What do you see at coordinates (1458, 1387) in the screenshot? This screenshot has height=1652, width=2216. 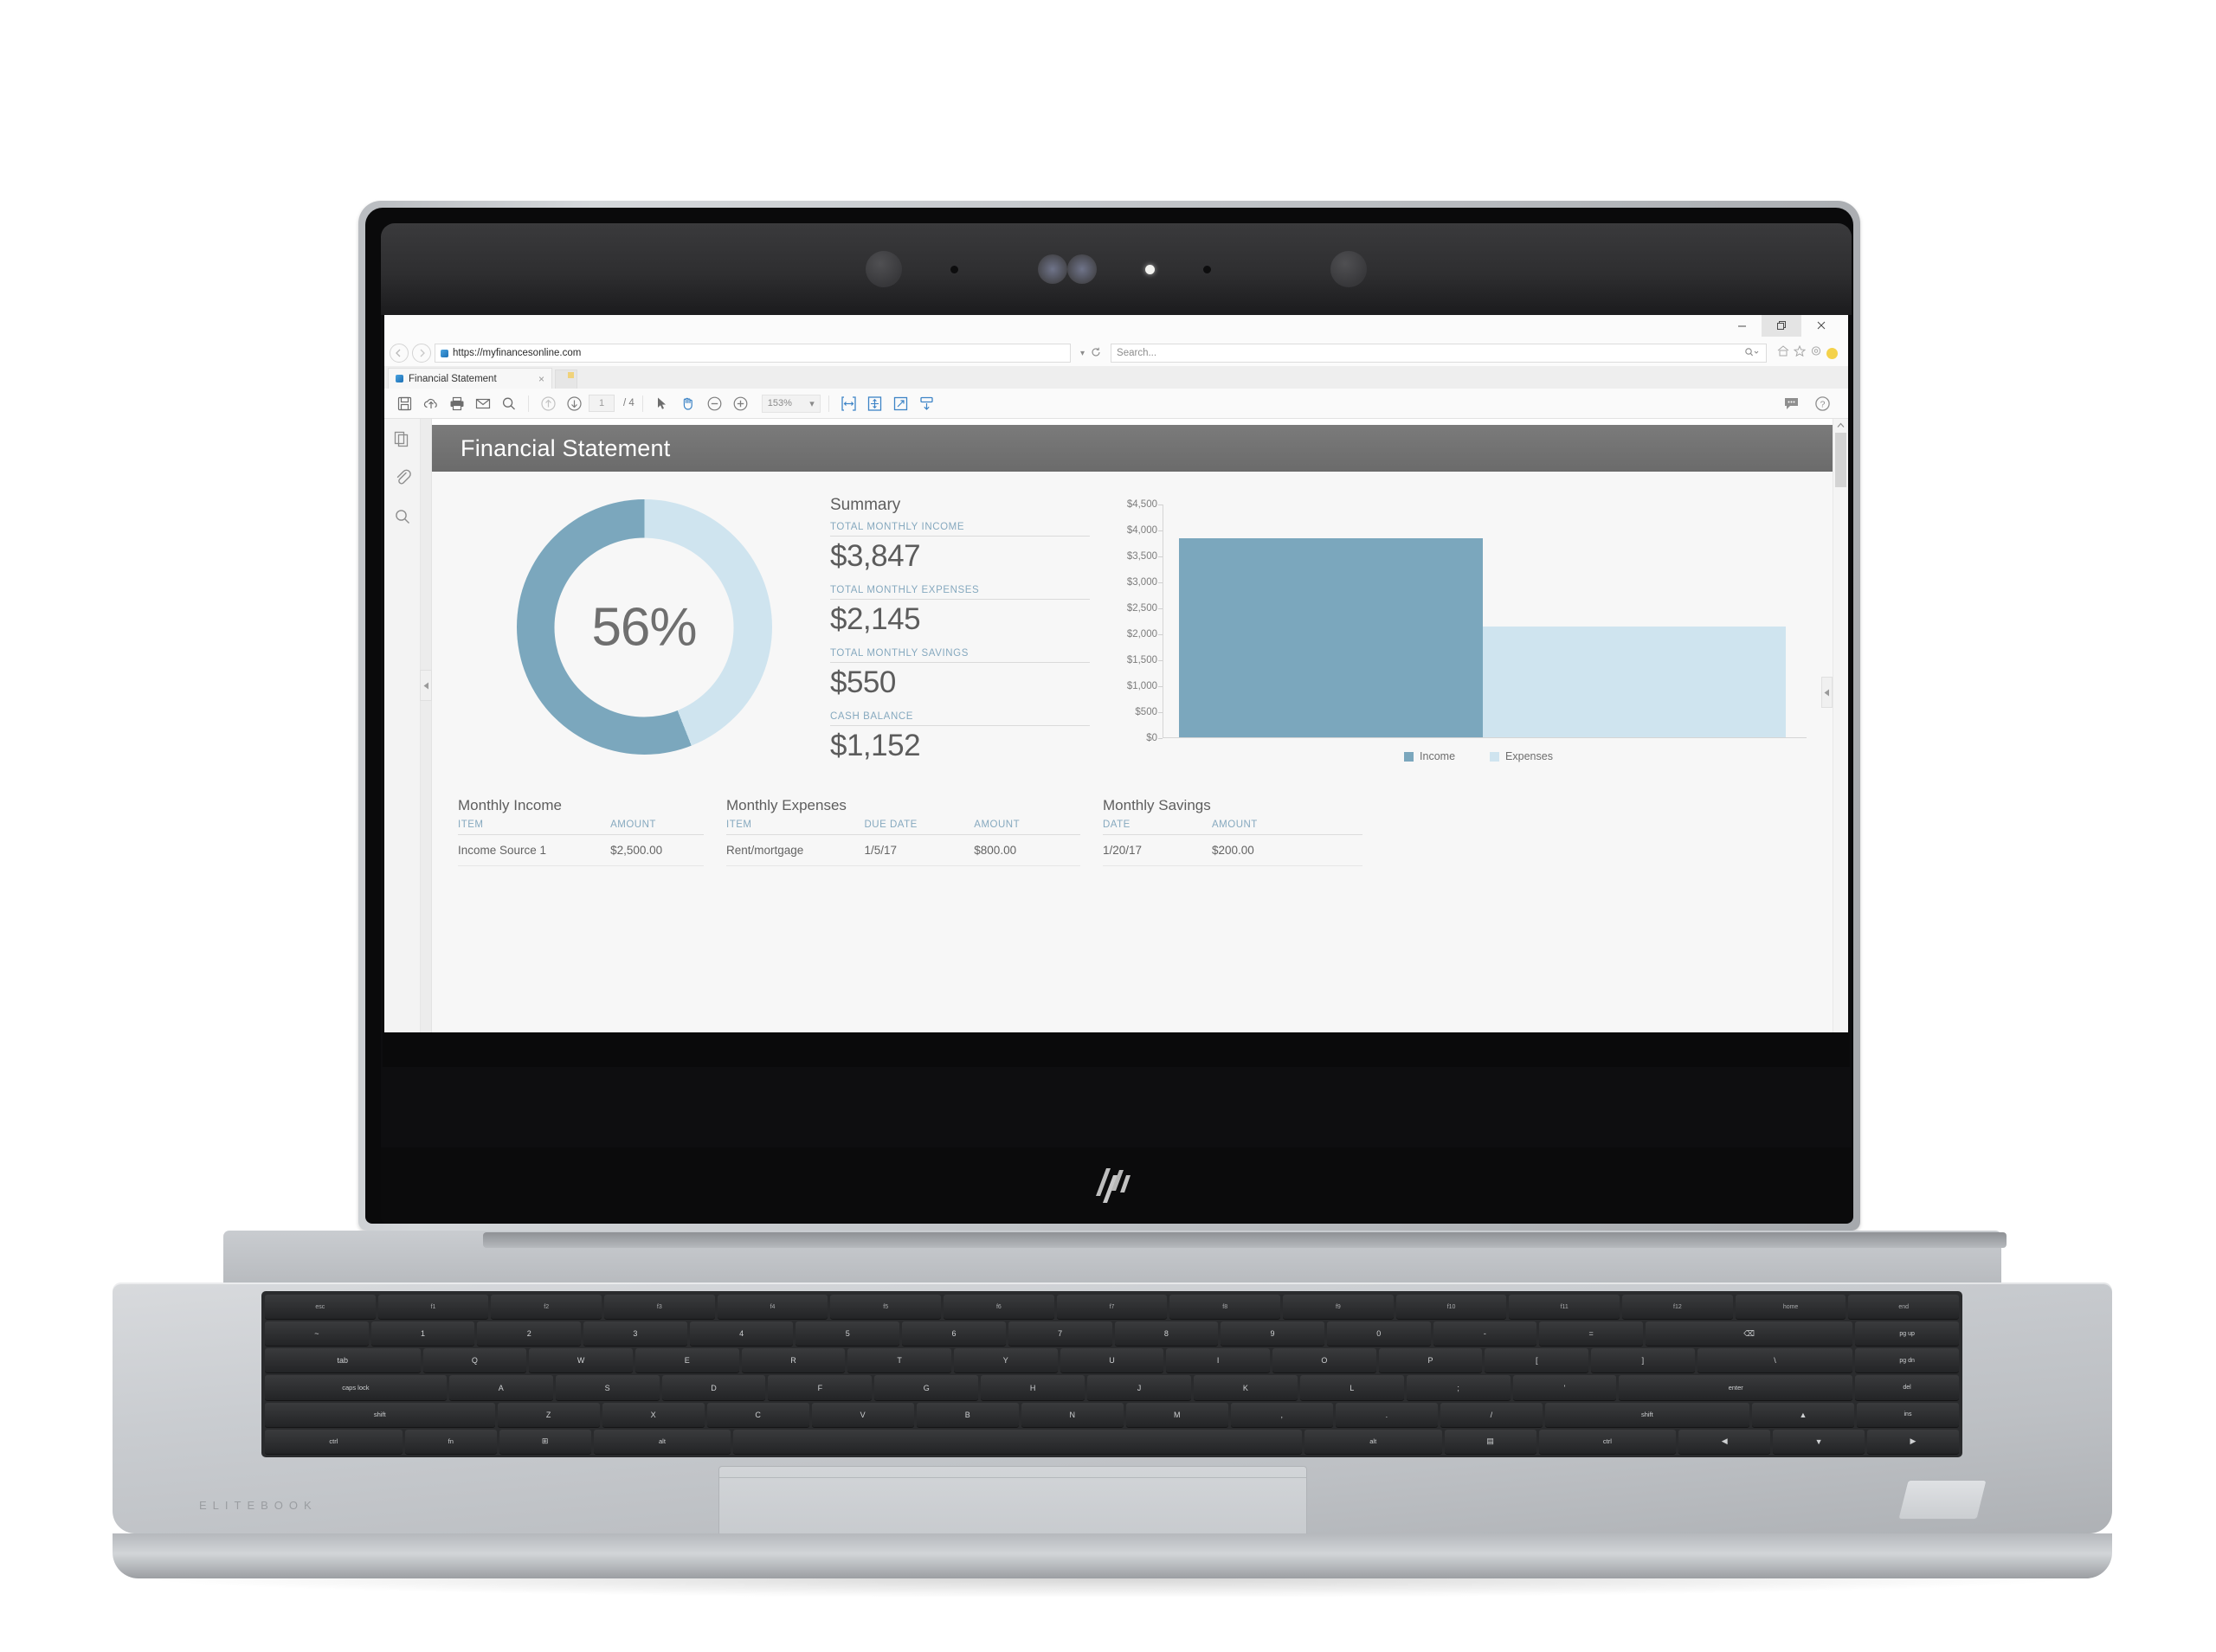 I see `key-semicolon: ;` at bounding box center [1458, 1387].